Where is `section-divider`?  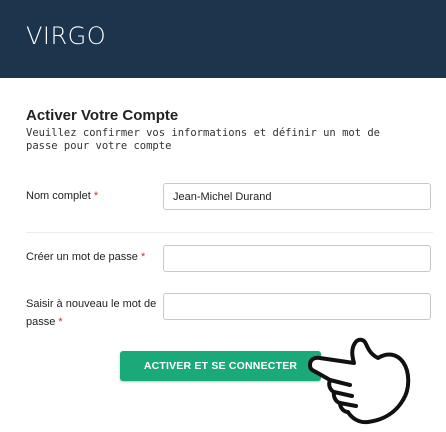
section-divider is located at coordinates (229, 232).